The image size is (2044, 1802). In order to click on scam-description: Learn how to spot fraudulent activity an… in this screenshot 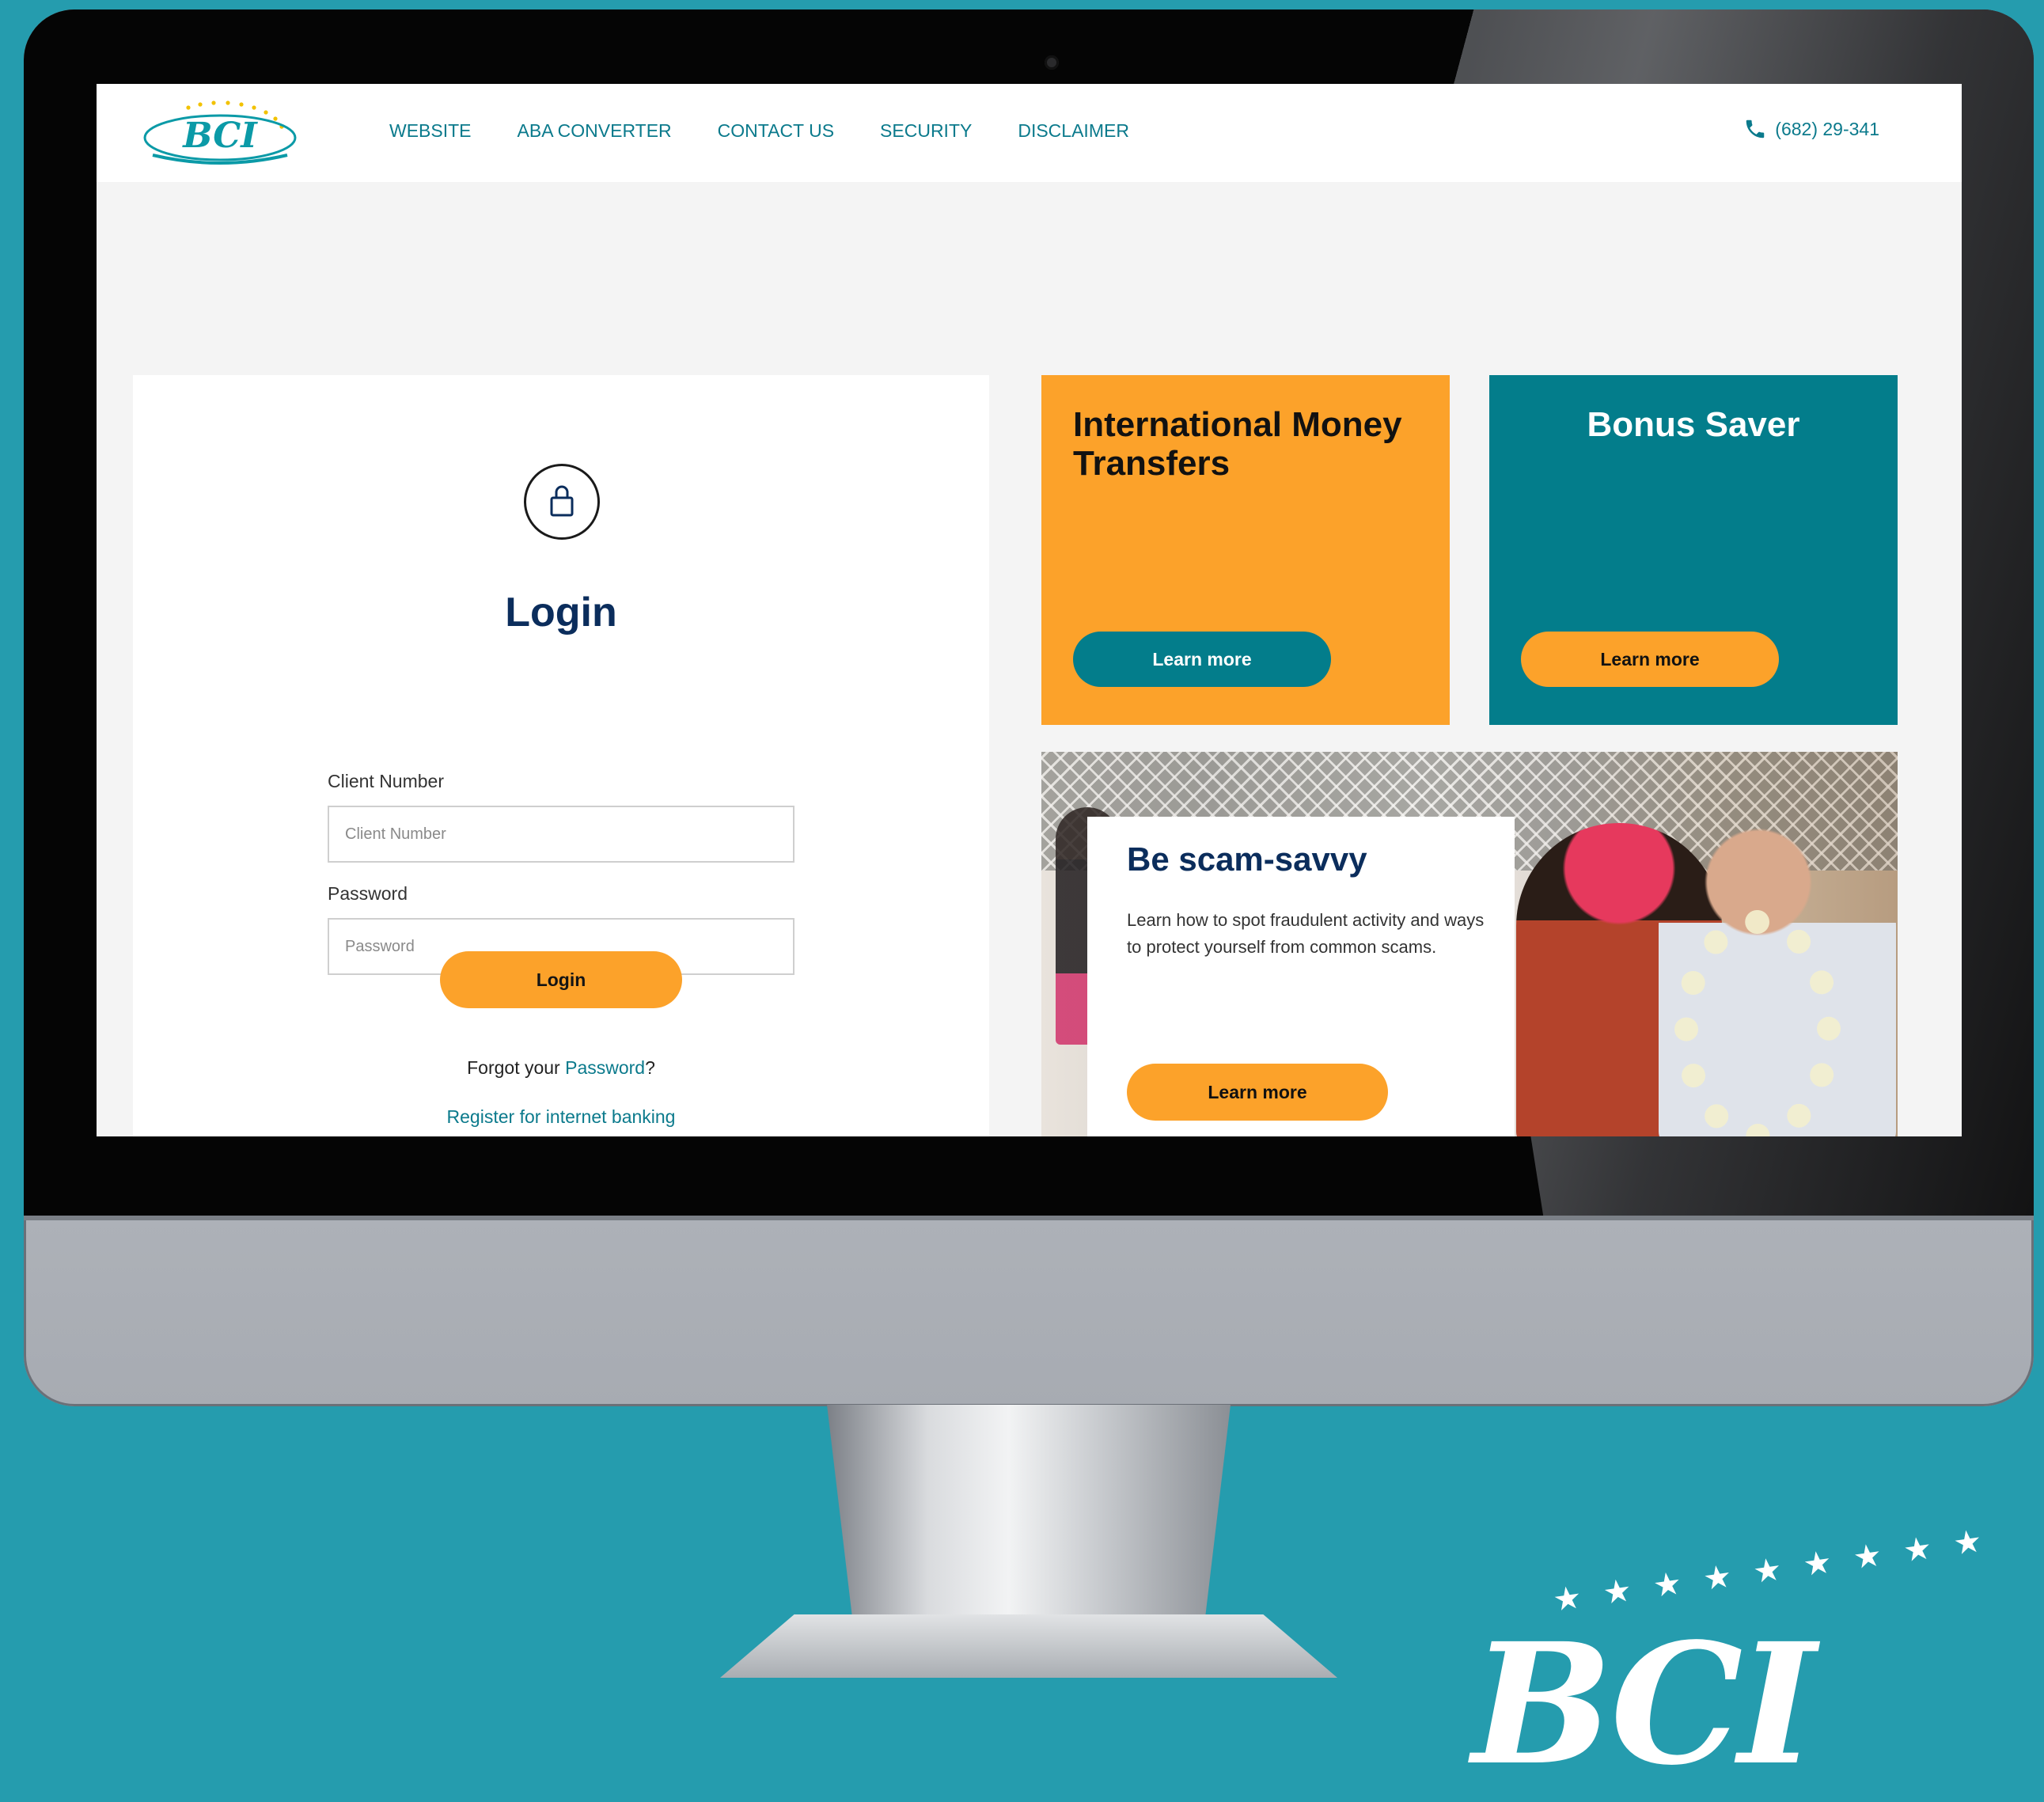, I will do `click(1306, 934)`.